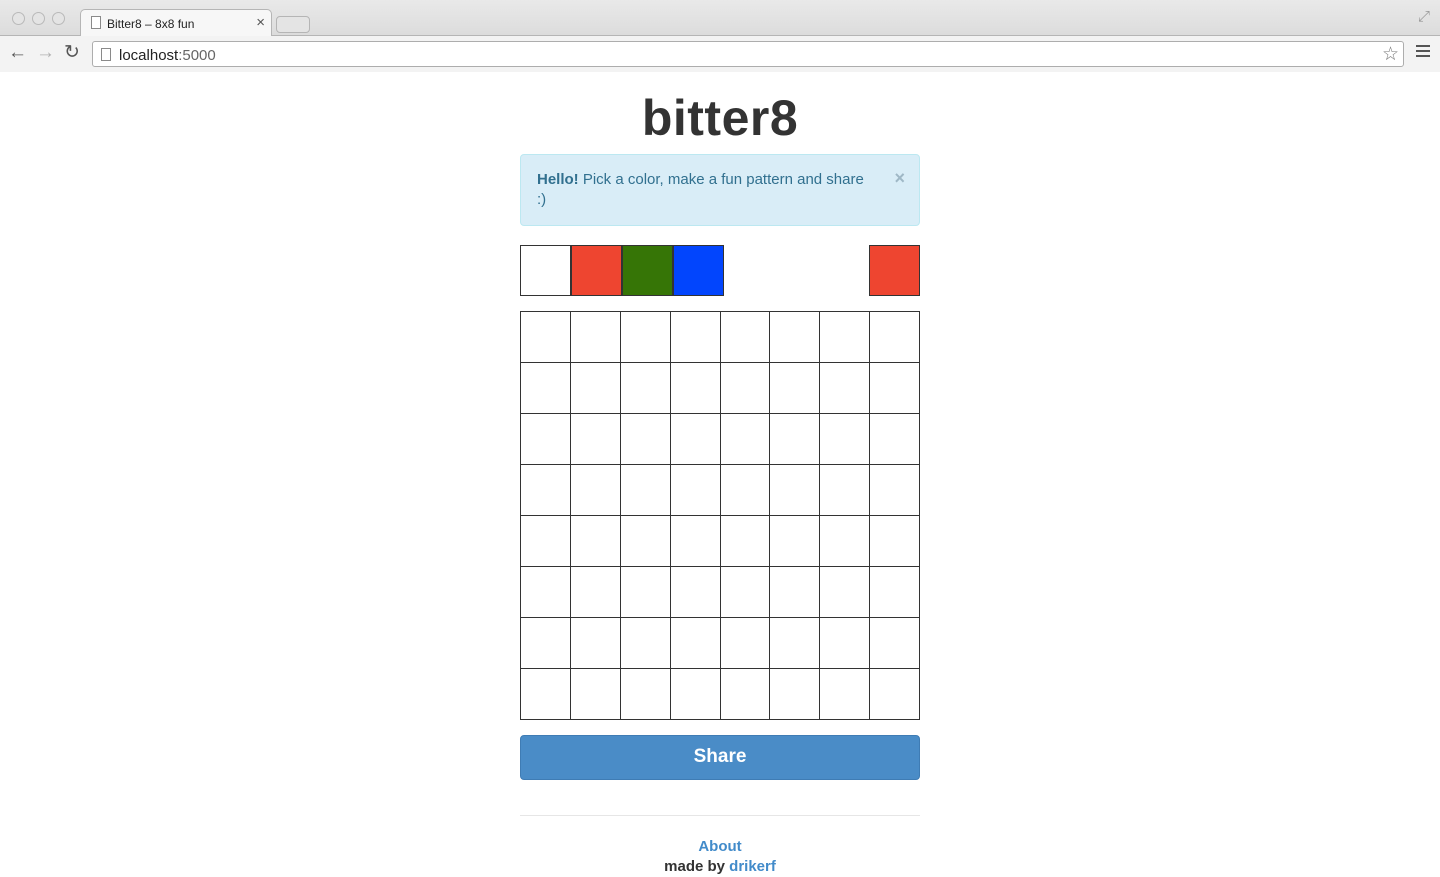 The image size is (1440, 877). I want to click on address-bar: localhost:5000 ☆, so click(748, 54).